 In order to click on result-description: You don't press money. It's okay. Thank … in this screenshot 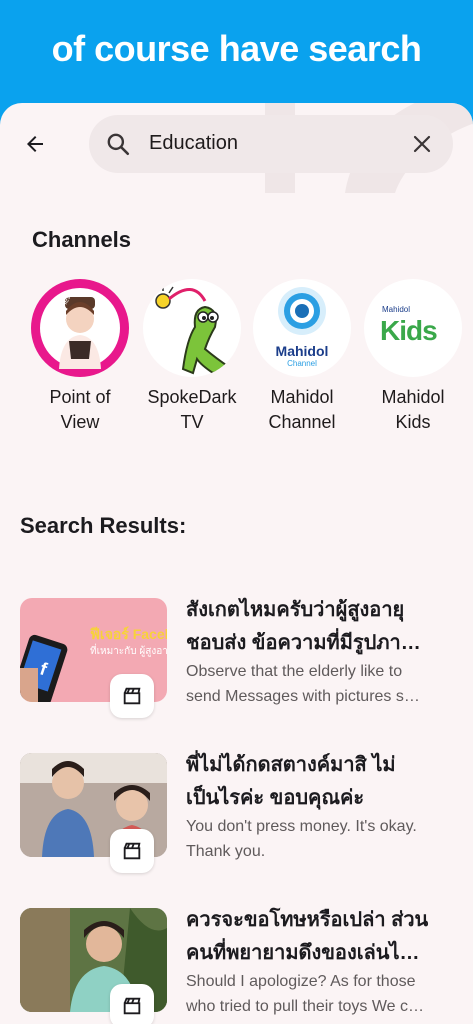, I will do `click(301, 839)`.